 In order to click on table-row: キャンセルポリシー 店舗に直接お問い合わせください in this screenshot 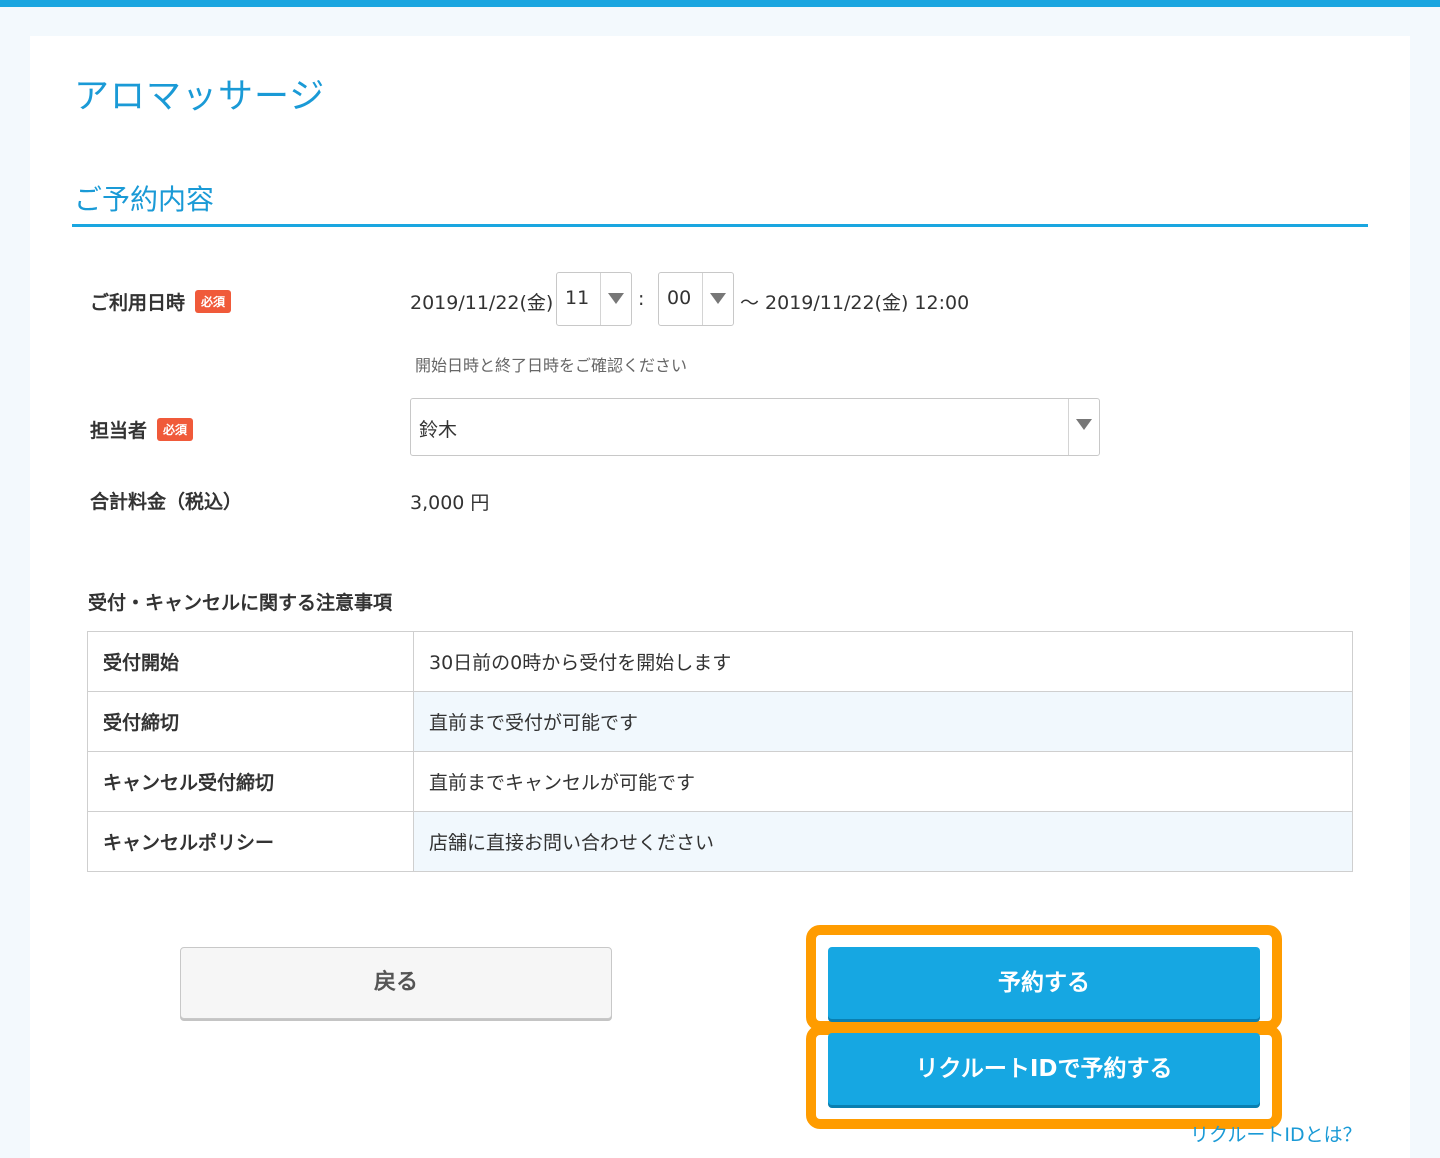, I will do `click(720, 841)`.